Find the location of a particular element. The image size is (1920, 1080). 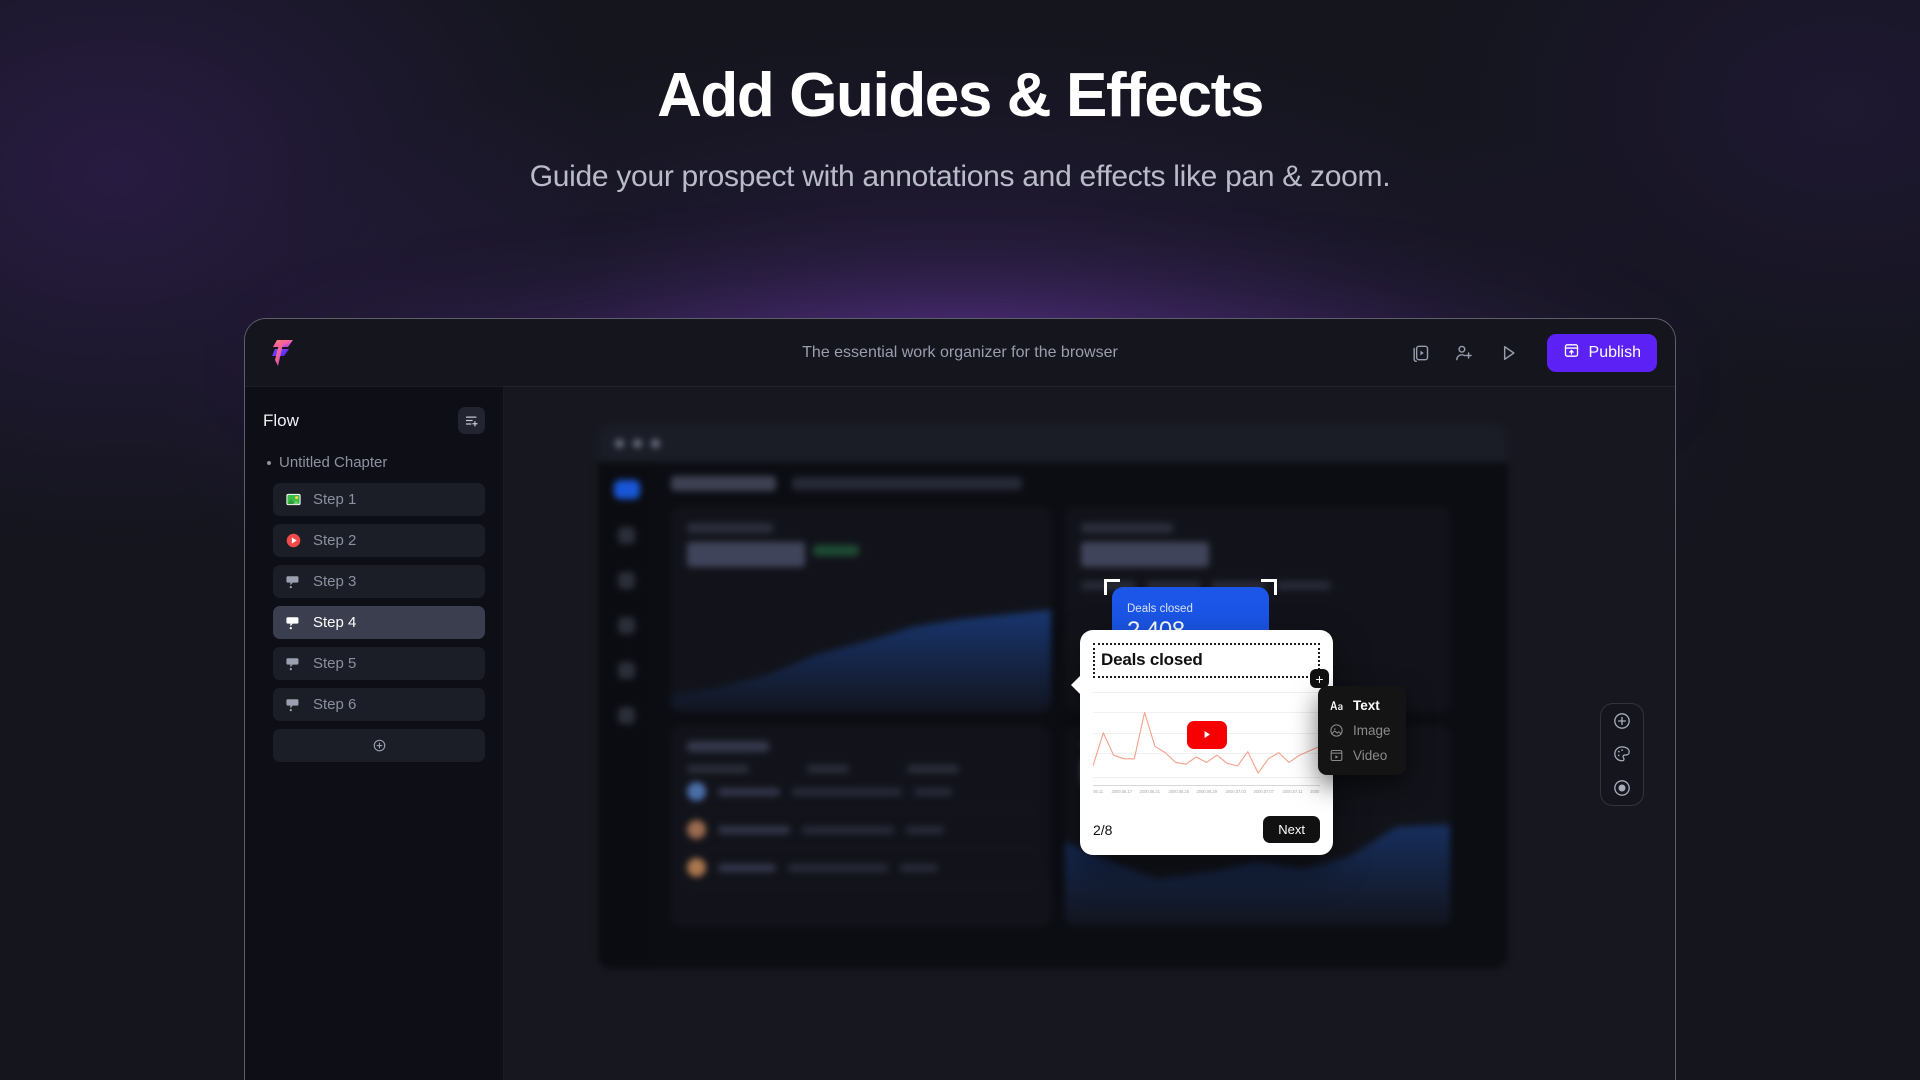

x-tick: 2000.07.03 is located at coordinates (1235, 791).